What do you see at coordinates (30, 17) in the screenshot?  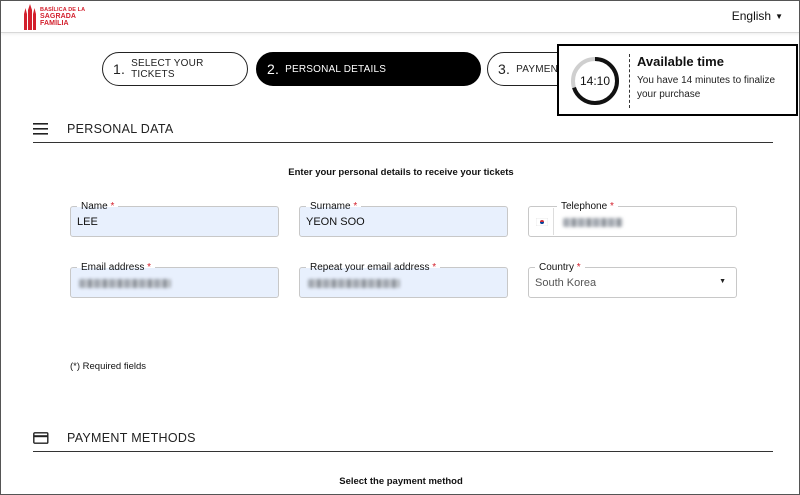 I see `basilica-towers-icon` at bounding box center [30, 17].